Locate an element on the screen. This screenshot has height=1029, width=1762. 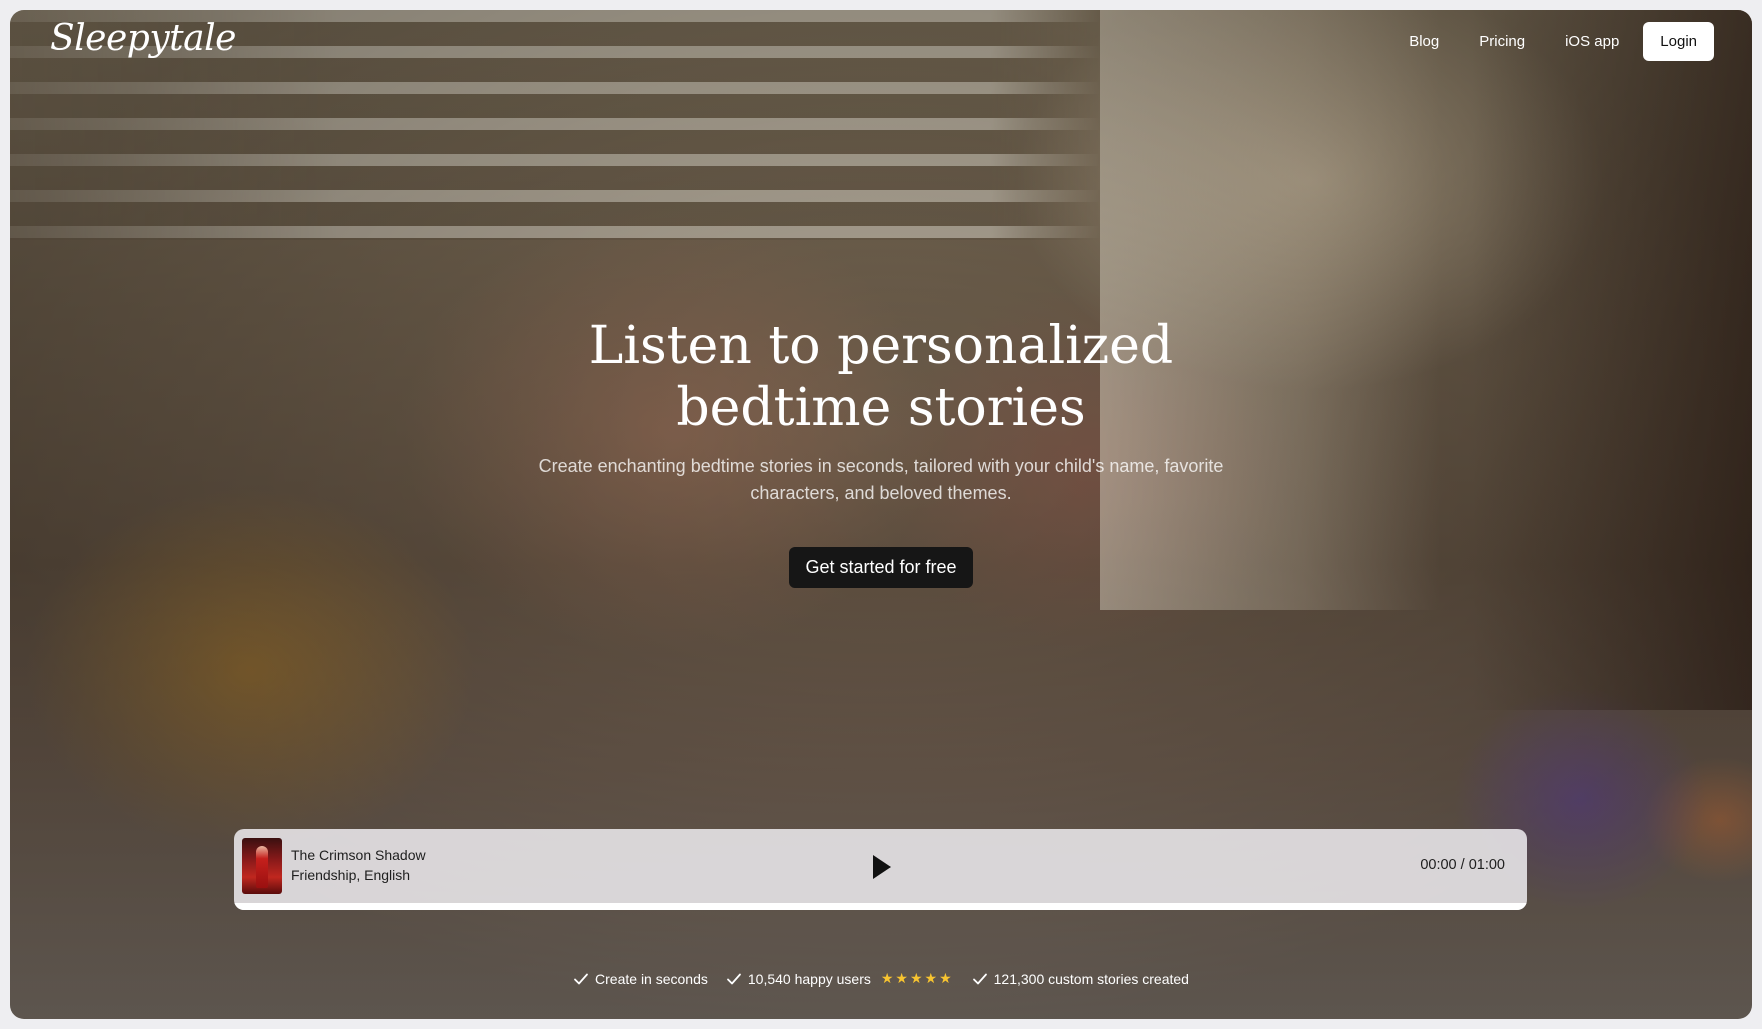
nav-link-blog: Blog is located at coordinates (1424, 41).